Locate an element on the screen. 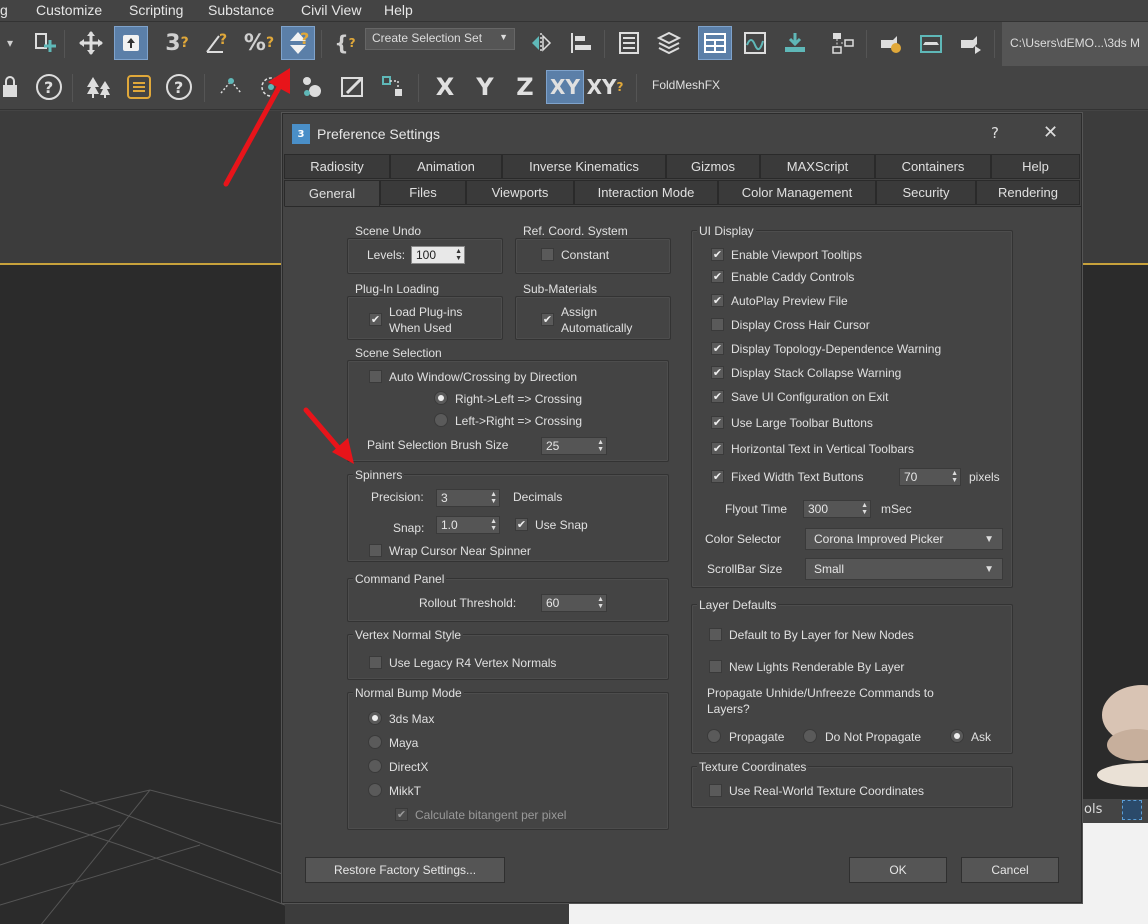 Image resolution: width=1148 pixels, height=924 pixels. tab-files: Files is located at coordinates (423, 192).